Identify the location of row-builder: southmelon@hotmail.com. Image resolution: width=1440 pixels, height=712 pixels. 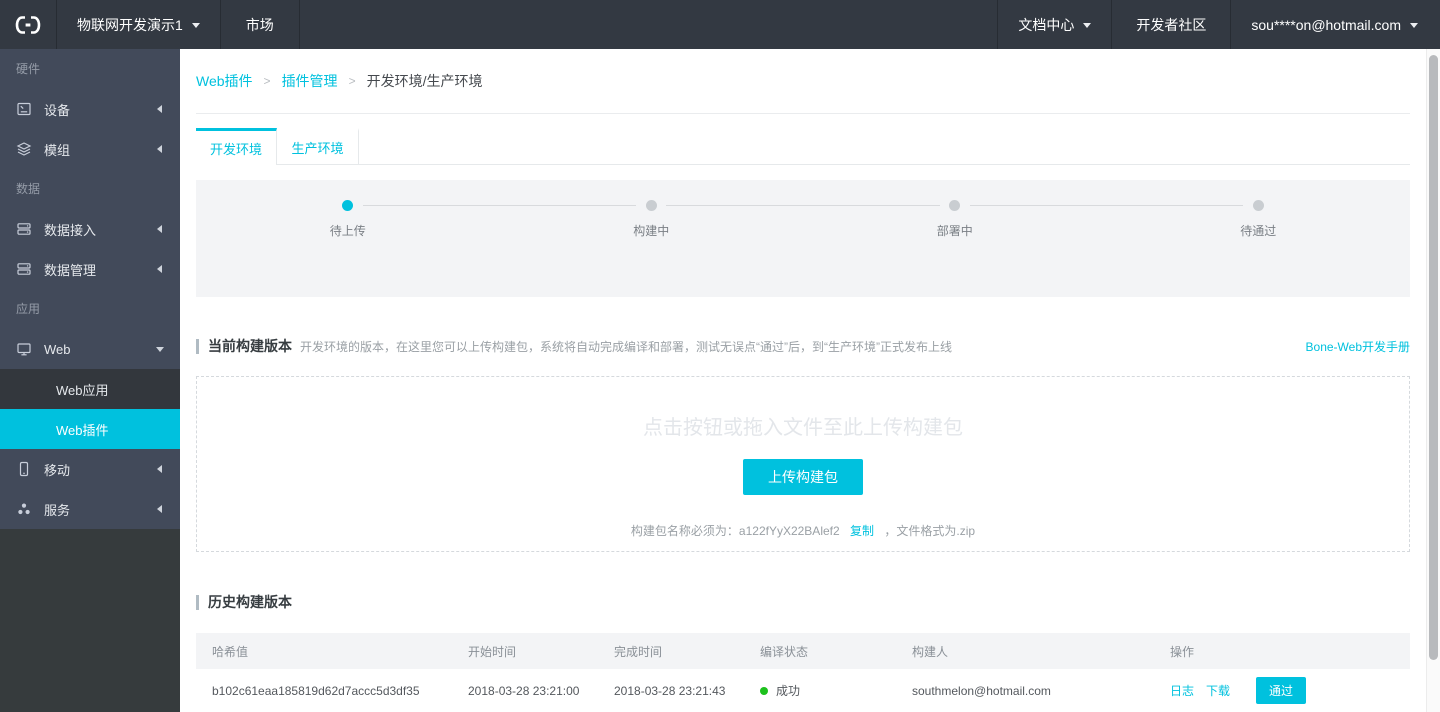
(981, 690).